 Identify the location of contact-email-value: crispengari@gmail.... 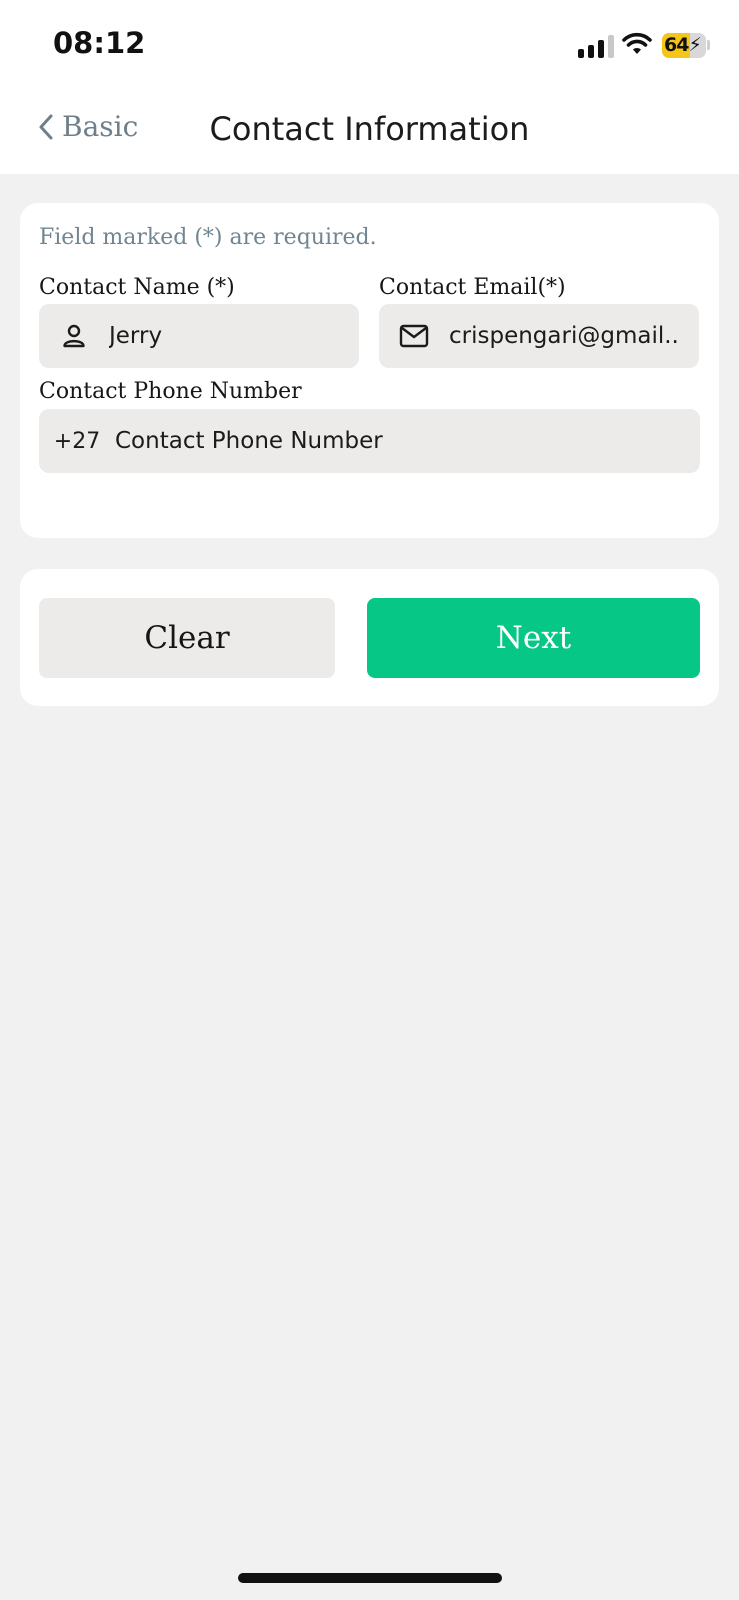
(565, 336).